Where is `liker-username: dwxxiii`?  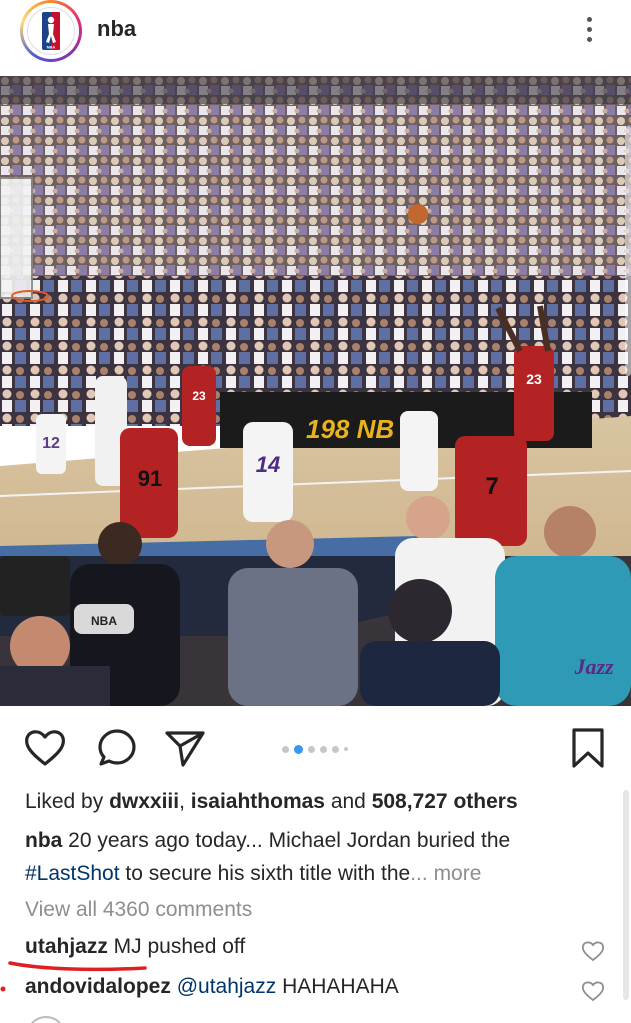
liker-username: dwxxiii is located at coordinates (144, 801).